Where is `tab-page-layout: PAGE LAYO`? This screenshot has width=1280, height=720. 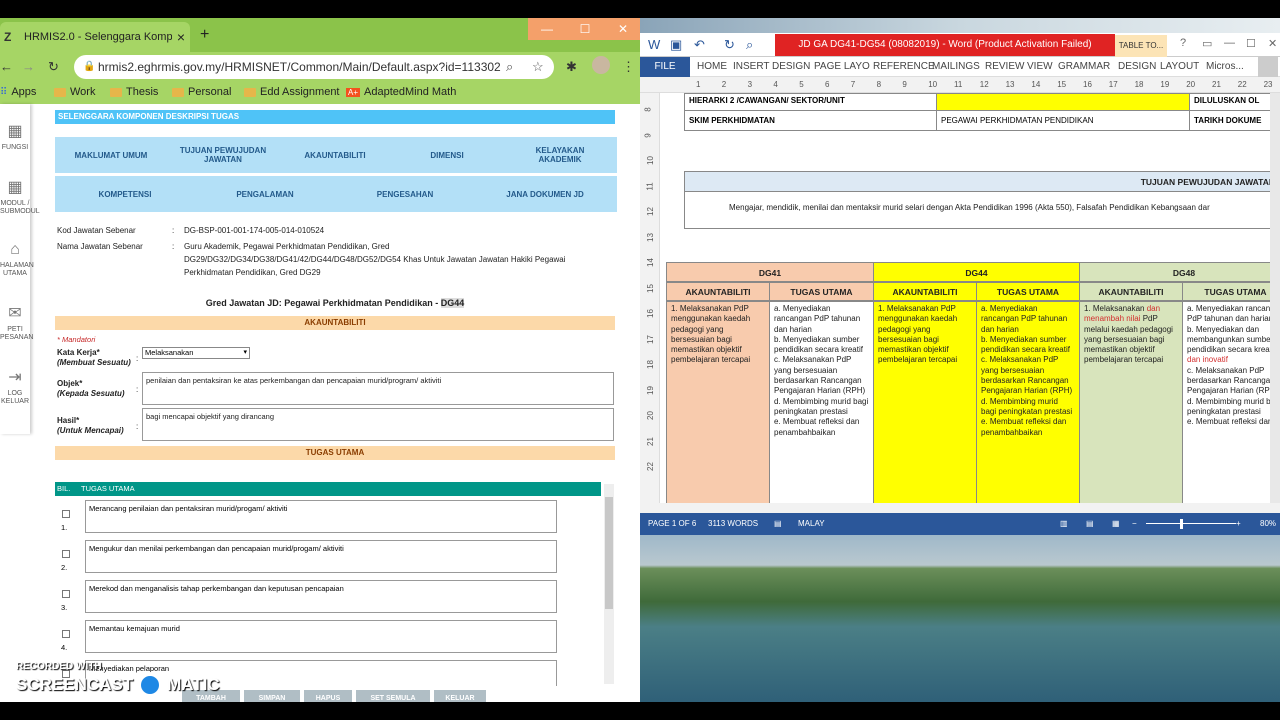 tab-page-layout: PAGE LAYO is located at coordinates (842, 66).